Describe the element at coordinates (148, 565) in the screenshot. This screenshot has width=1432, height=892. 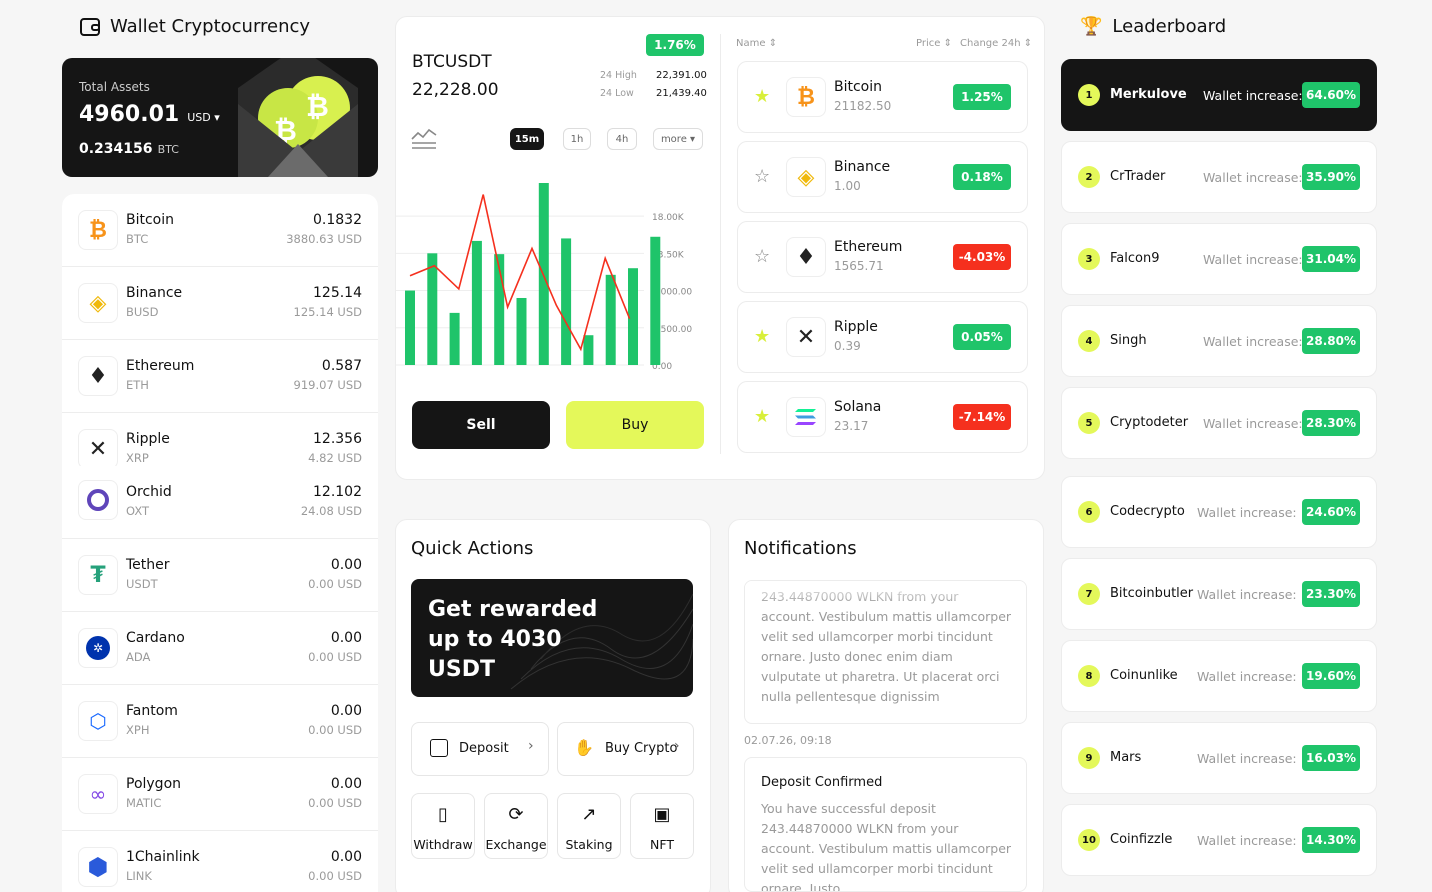
I see `asset-name: Tether` at that location.